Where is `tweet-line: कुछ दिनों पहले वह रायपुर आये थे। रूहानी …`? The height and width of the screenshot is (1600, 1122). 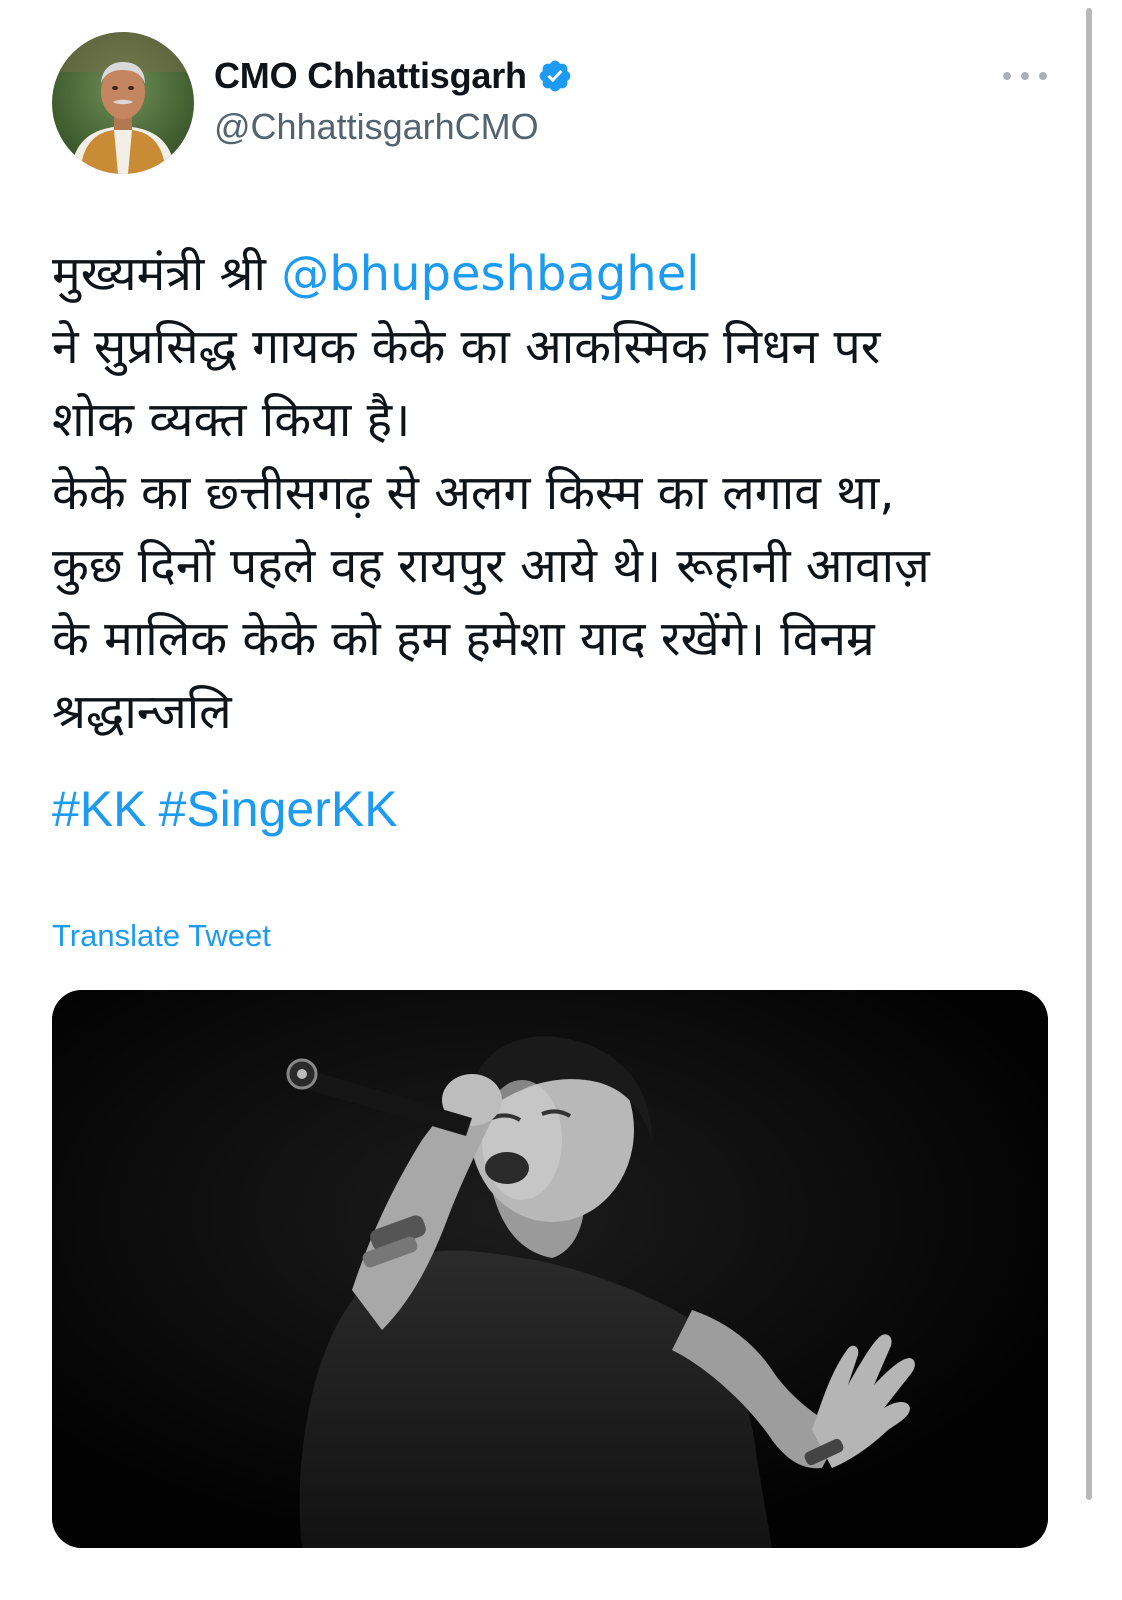
tweet-line: कुछ दिनों पहले वह रायपुर आये थे। रूहानी … is located at coordinates (491, 566).